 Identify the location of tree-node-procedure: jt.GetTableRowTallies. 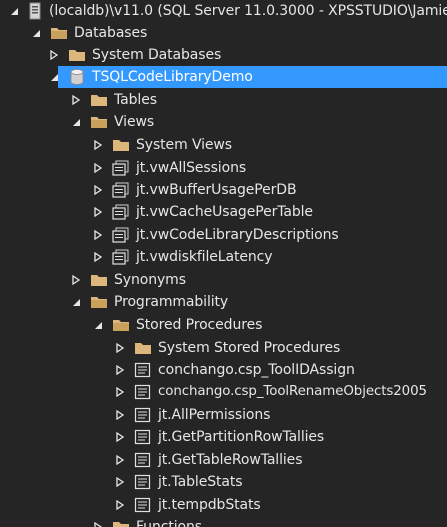
(223, 460).